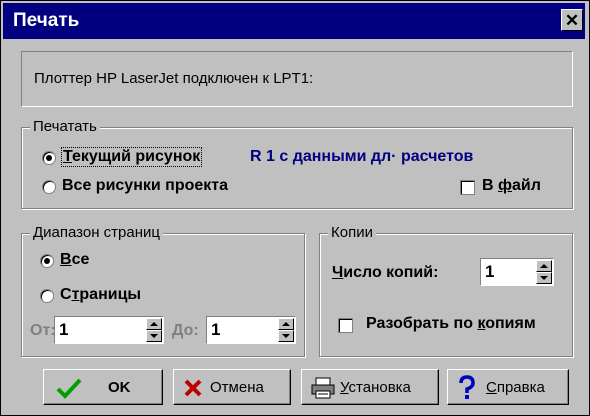  What do you see at coordinates (96, 232) in the screenshot?
I see `page-range-legend: Диапазон страниц` at bounding box center [96, 232].